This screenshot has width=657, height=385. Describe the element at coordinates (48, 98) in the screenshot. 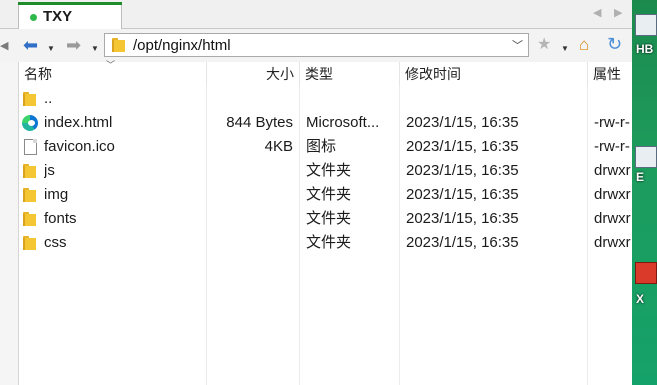

I see `file-name: ..` at that location.